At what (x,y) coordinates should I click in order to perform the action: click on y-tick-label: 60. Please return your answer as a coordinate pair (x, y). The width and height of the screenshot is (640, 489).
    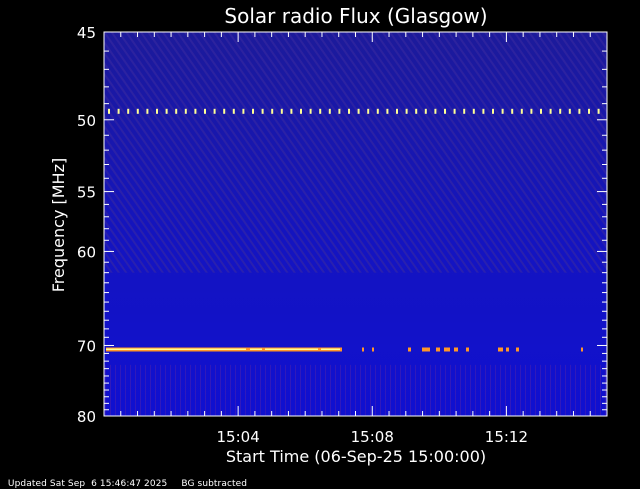
    Looking at the image, I should click on (86, 252).